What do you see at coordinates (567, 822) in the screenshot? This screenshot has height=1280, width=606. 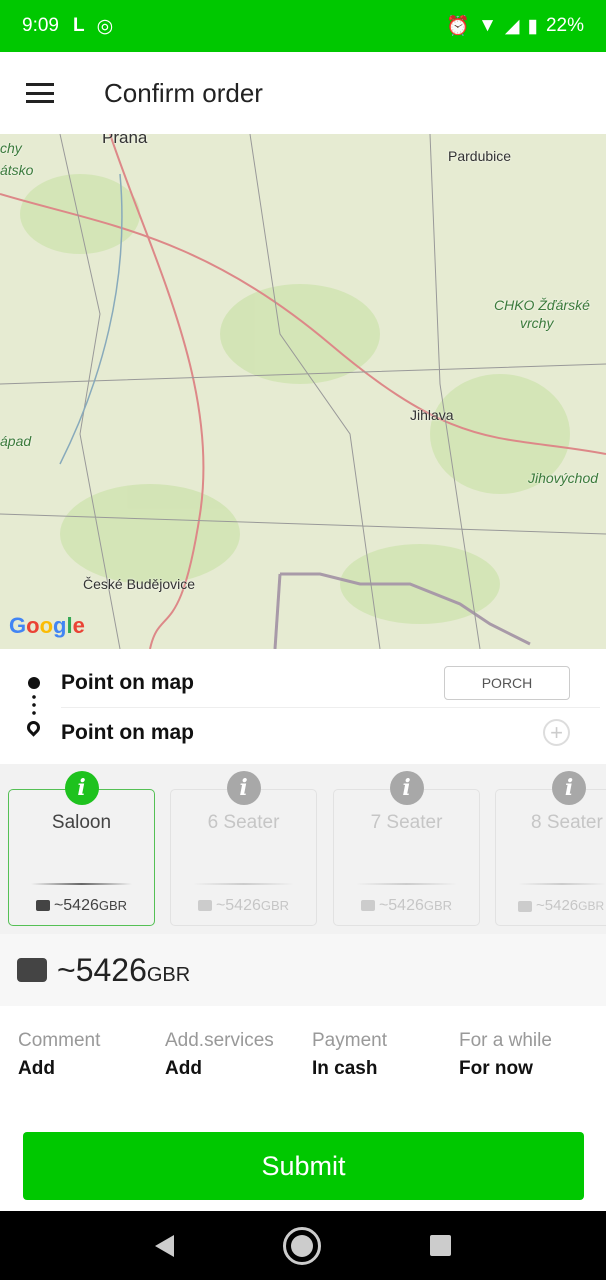 I see `car-name: 8 Seater` at bounding box center [567, 822].